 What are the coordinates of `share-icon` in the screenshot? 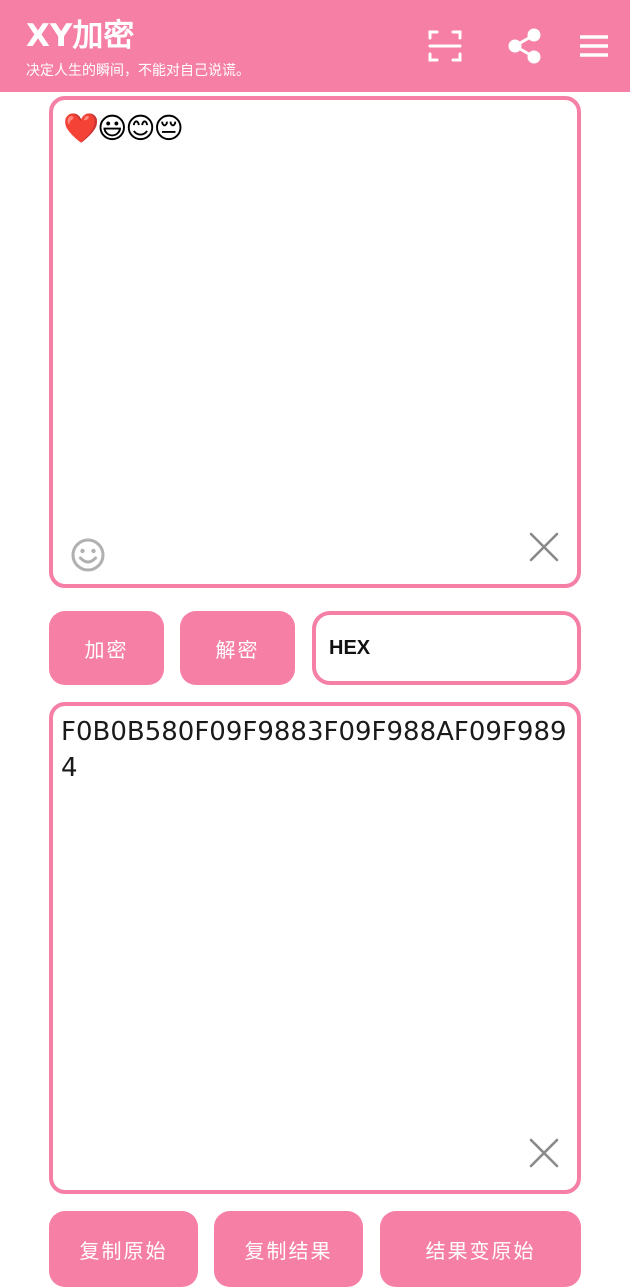 It's located at (525, 46).